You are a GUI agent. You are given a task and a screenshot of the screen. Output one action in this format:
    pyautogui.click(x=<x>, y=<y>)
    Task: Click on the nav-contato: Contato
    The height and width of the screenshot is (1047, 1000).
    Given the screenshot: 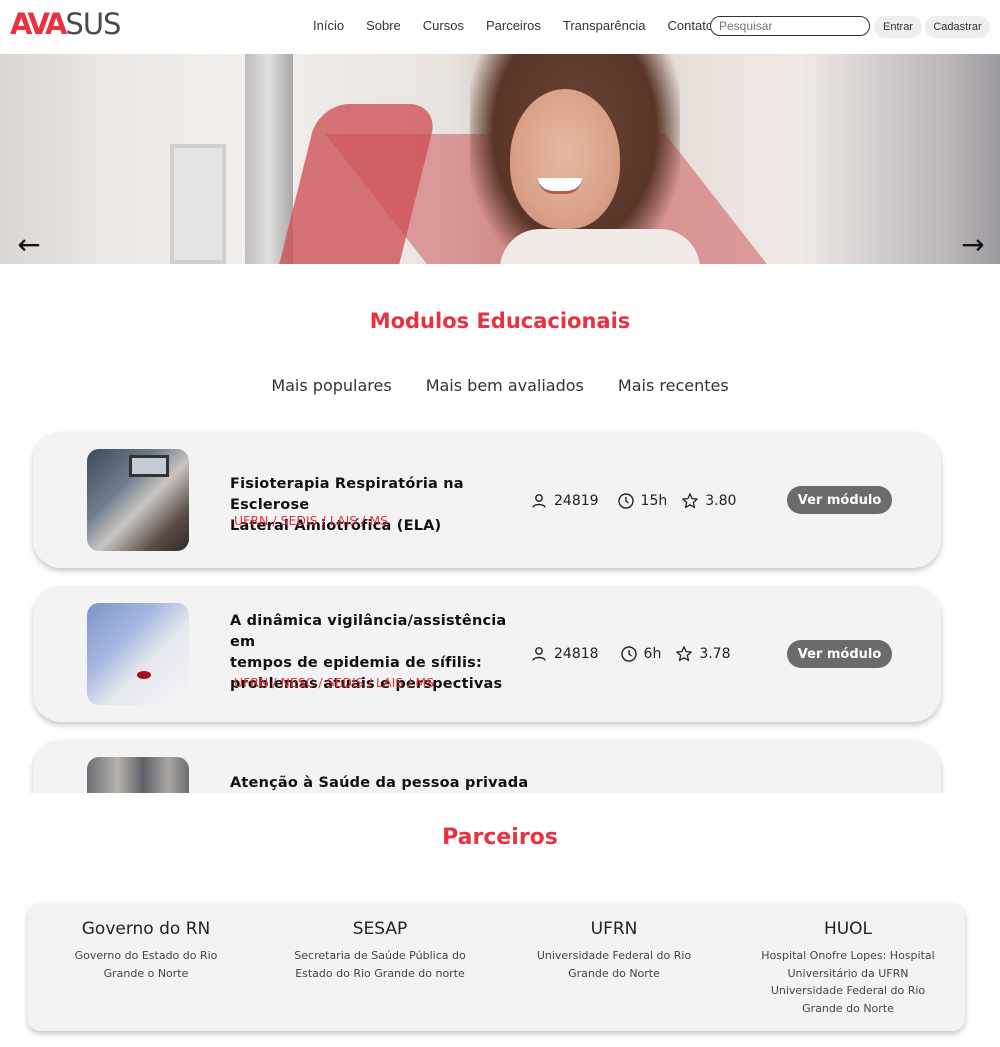 What is the action you would take?
    pyautogui.click(x=691, y=25)
    